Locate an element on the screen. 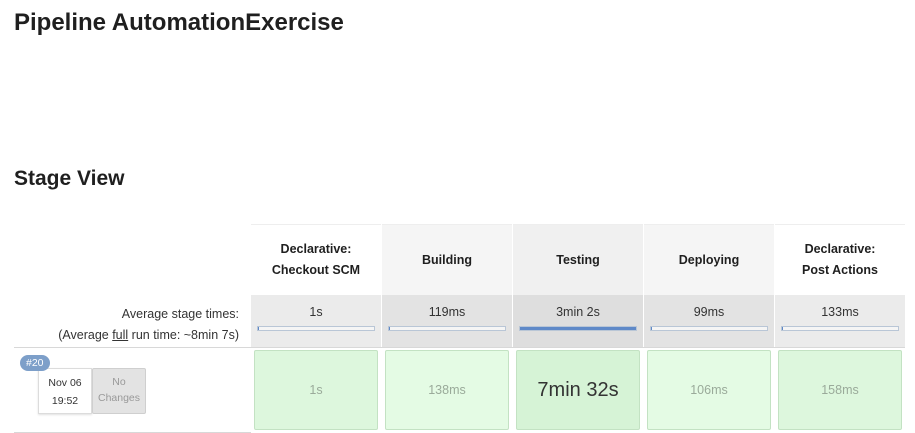 Image resolution: width=915 pixels, height=433 pixels. stage-name-line1: Building is located at coordinates (447, 259).